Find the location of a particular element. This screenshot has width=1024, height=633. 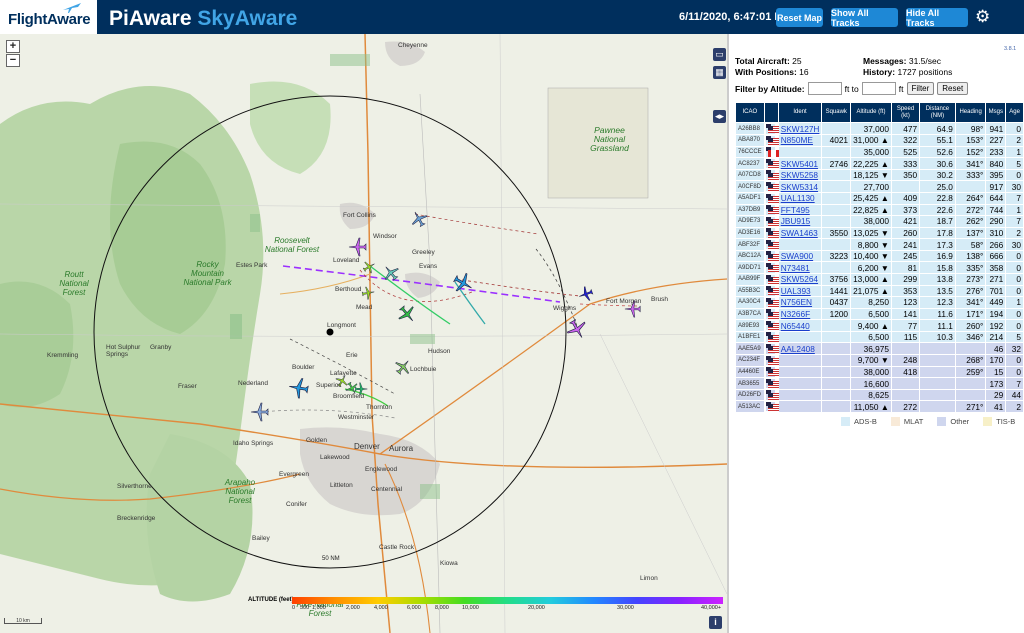

flag-cell is located at coordinates (771, 210).